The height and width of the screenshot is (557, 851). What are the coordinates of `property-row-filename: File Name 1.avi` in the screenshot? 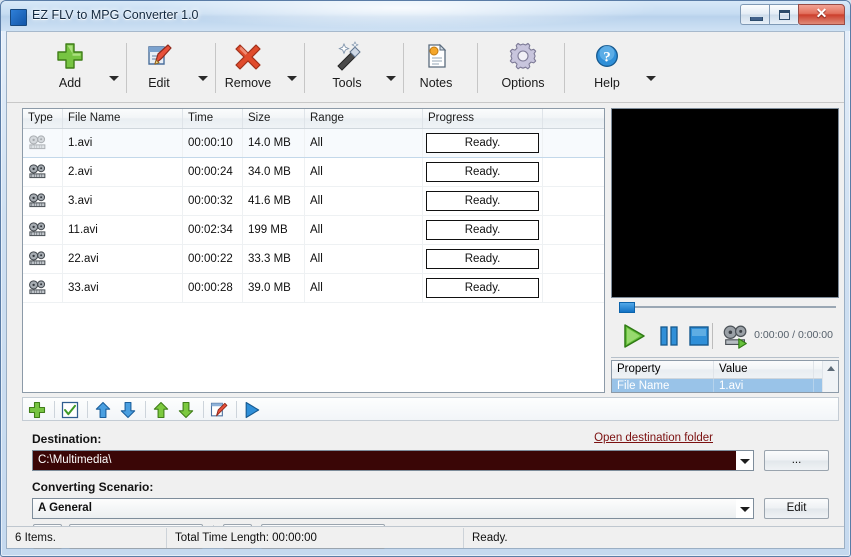 It's located at (725, 385).